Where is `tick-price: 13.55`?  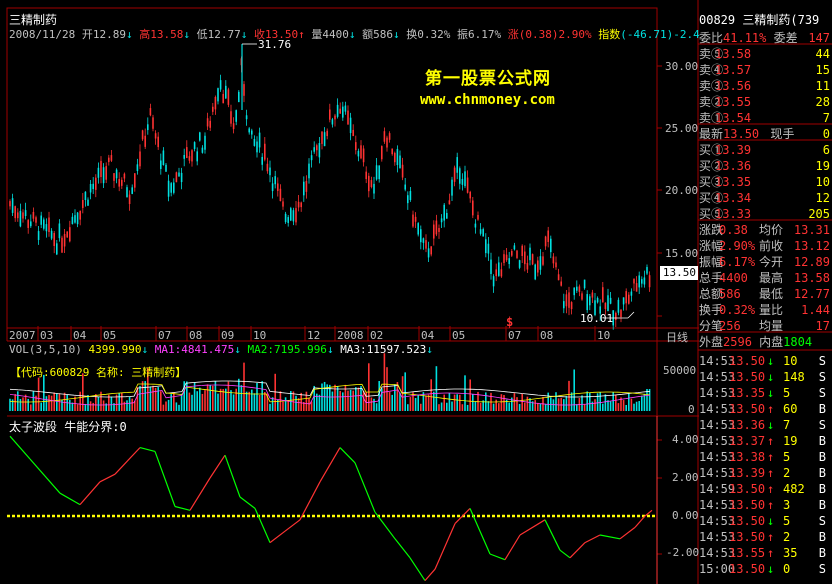 tick-price: 13.55 is located at coordinates (747, 553).